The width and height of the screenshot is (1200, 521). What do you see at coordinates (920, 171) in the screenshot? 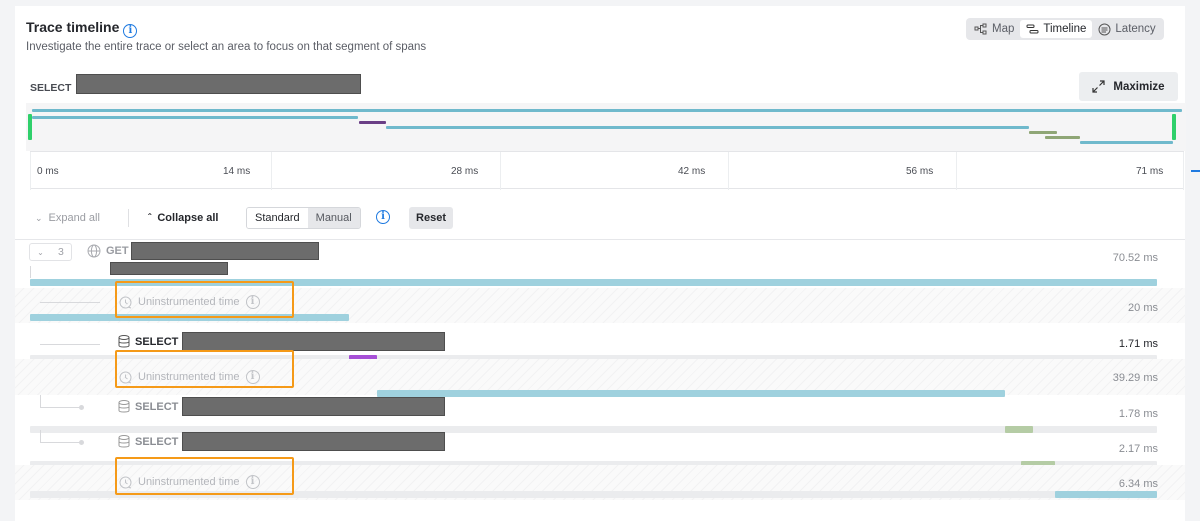
I see `axis-tick-label: 56 ms` at bounding box center [920, 171].